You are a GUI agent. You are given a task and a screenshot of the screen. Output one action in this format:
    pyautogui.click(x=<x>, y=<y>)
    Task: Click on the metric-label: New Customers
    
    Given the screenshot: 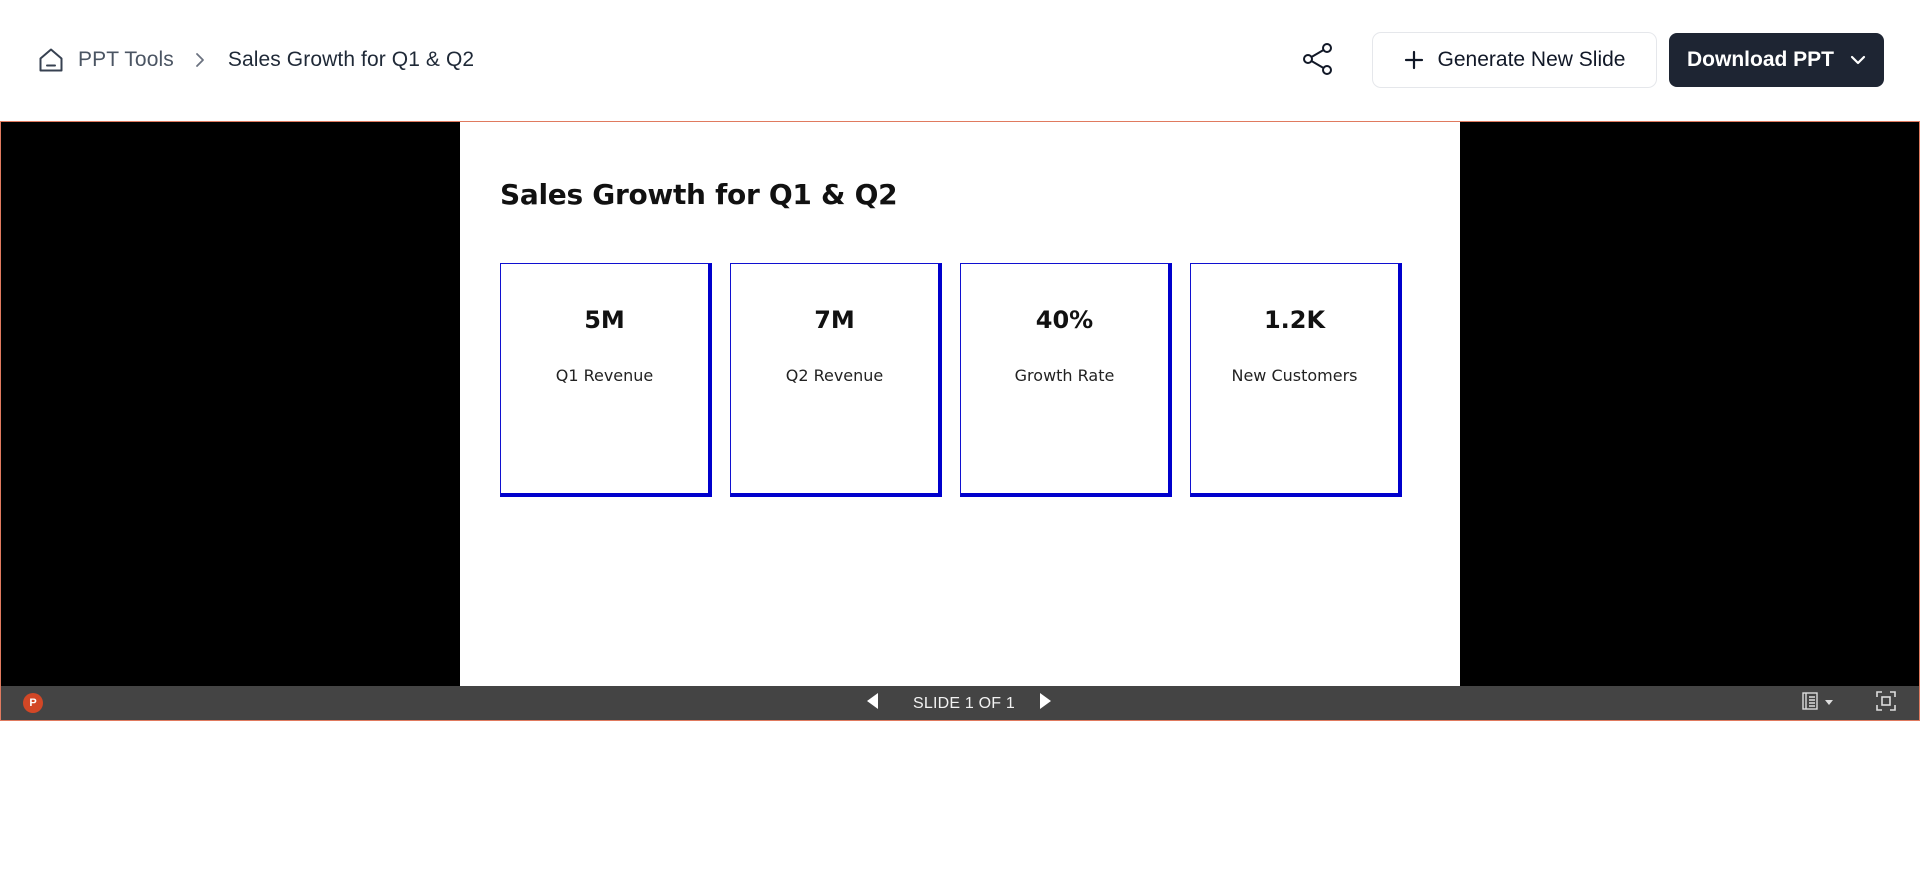 What is the action you would take?
    pyautogui.click(x=1294, y=375)
    